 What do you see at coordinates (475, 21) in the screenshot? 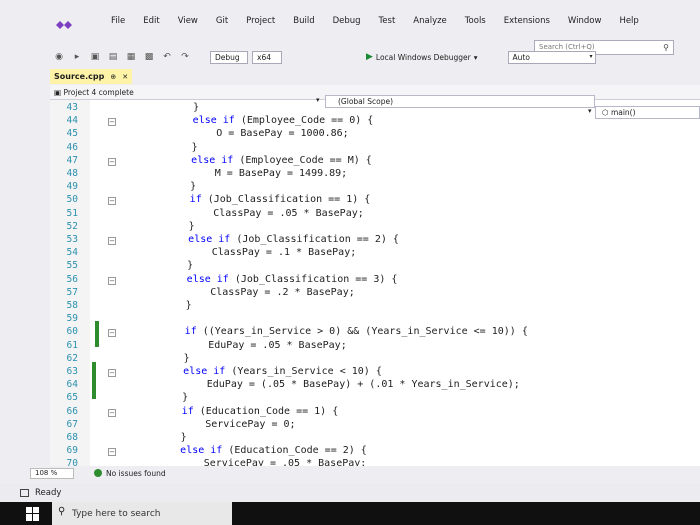
I see `menu-item-tools: Tools` at bounding box center [475, 21].